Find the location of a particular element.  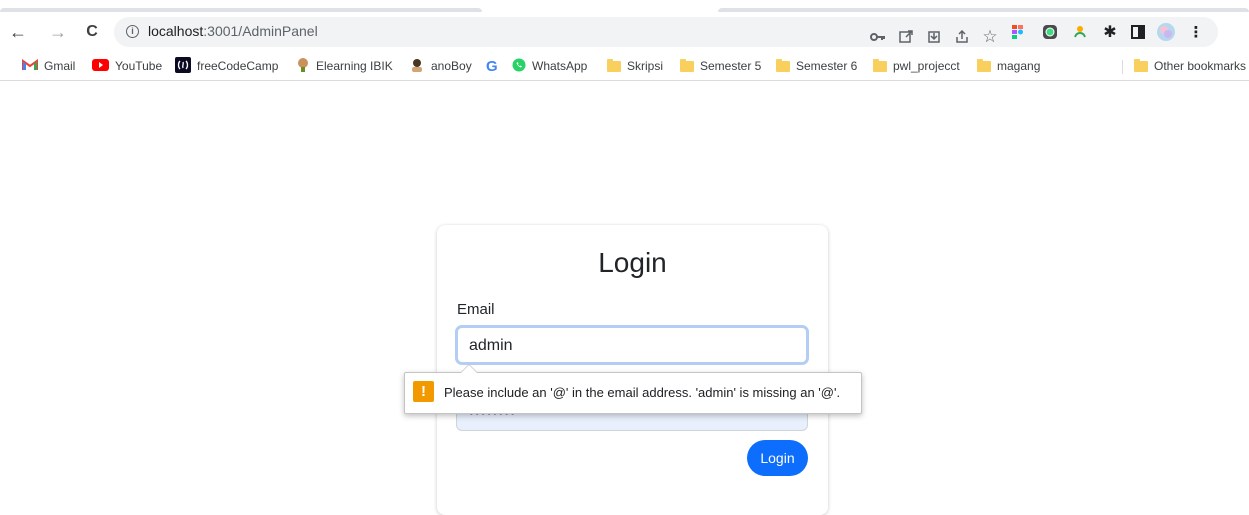

bookmark-other: Other bookmarks is located at coordinates (1190, 66).